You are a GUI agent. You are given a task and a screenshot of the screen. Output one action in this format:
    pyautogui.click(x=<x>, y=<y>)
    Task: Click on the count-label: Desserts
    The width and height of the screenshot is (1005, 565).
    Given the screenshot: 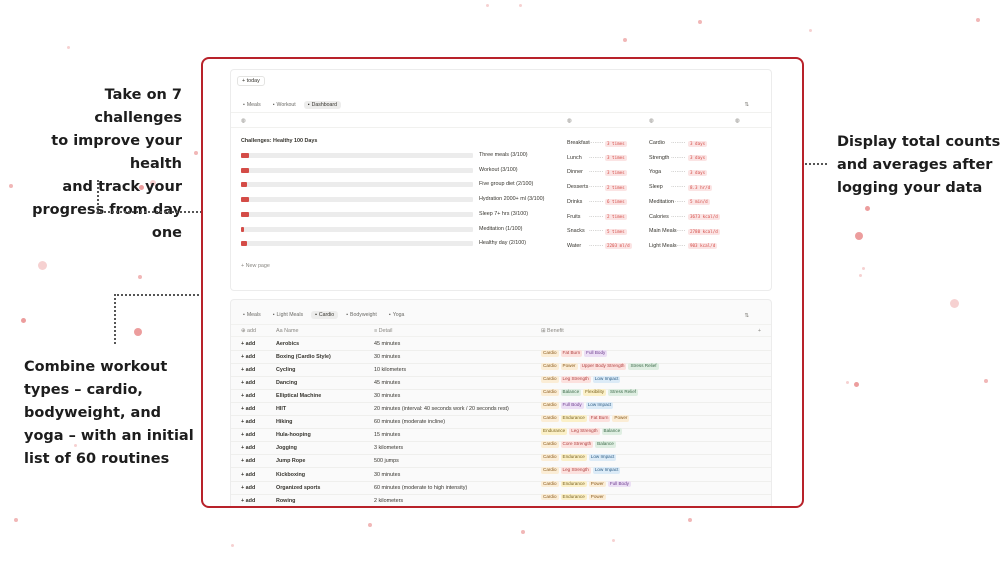 What is the action you would take?
    pyautogui.click(x=578, y=187)
    